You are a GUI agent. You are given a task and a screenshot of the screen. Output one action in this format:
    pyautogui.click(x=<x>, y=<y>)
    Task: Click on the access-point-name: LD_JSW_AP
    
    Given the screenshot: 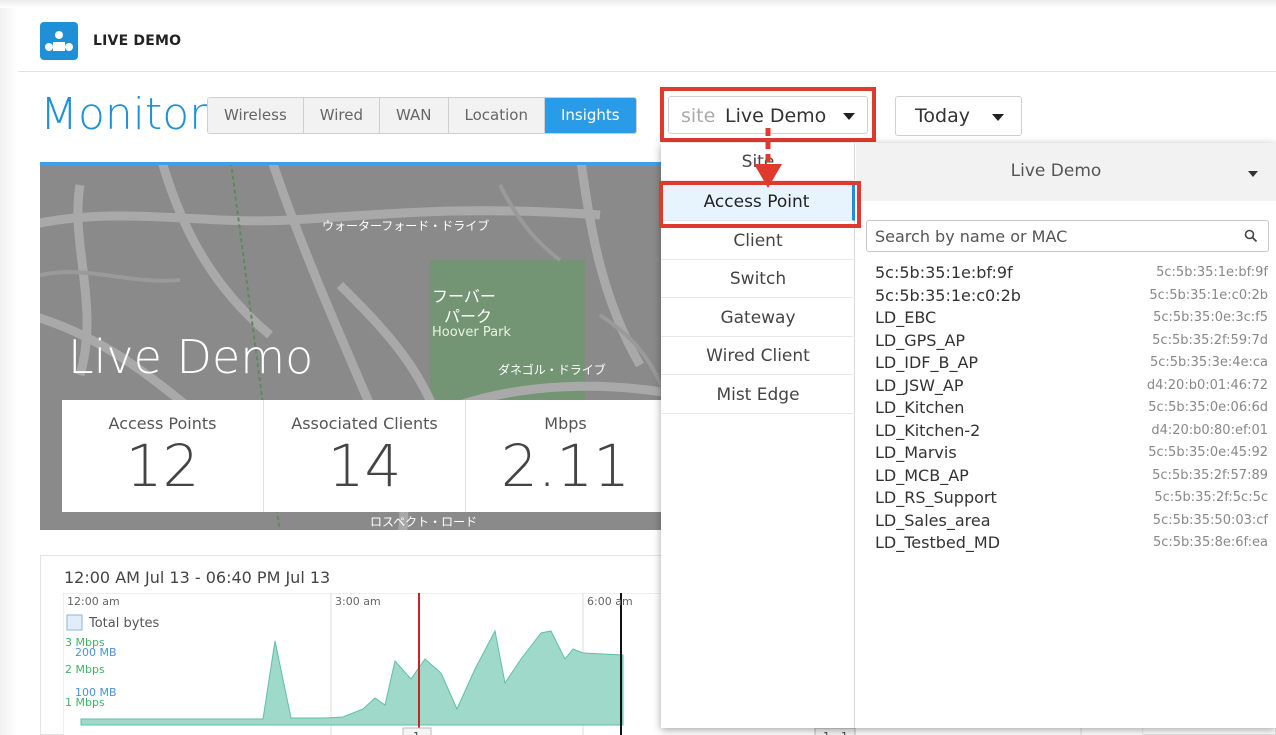 What is the action you would take?
    pyautogui.click(x=919, y=385)
    